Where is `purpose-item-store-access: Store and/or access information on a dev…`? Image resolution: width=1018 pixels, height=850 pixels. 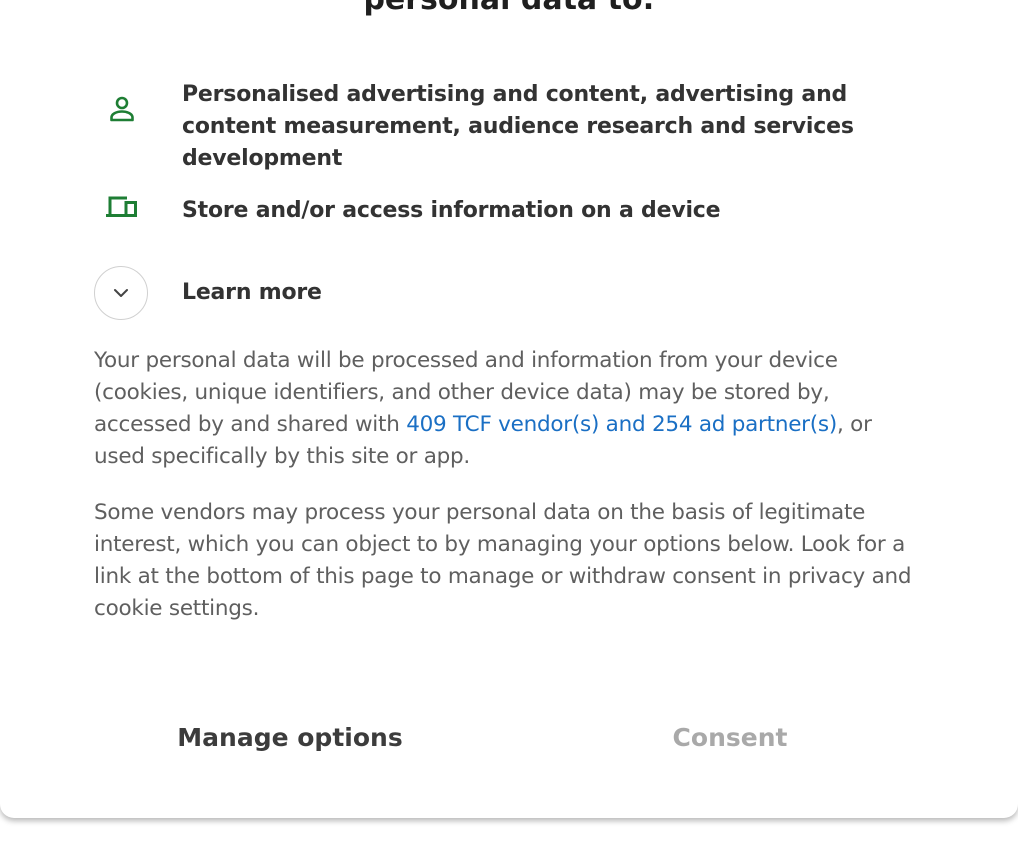
purpose-item-store-access: Store and/or access information on a dev… is located at coordinates (514, 211).